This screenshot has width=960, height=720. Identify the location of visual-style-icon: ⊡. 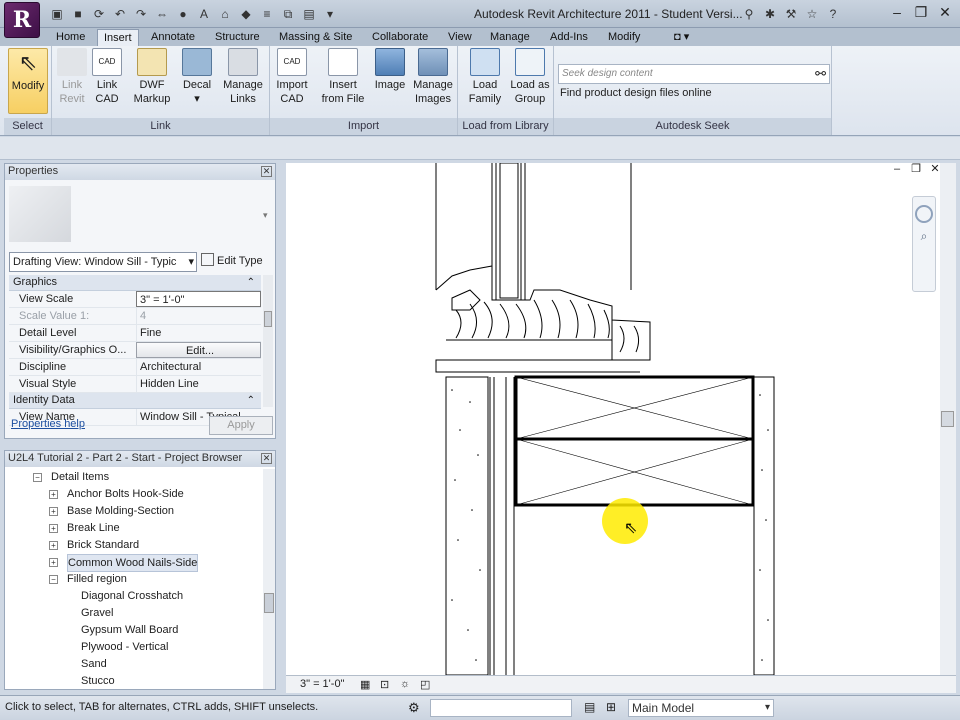
(384, 684).